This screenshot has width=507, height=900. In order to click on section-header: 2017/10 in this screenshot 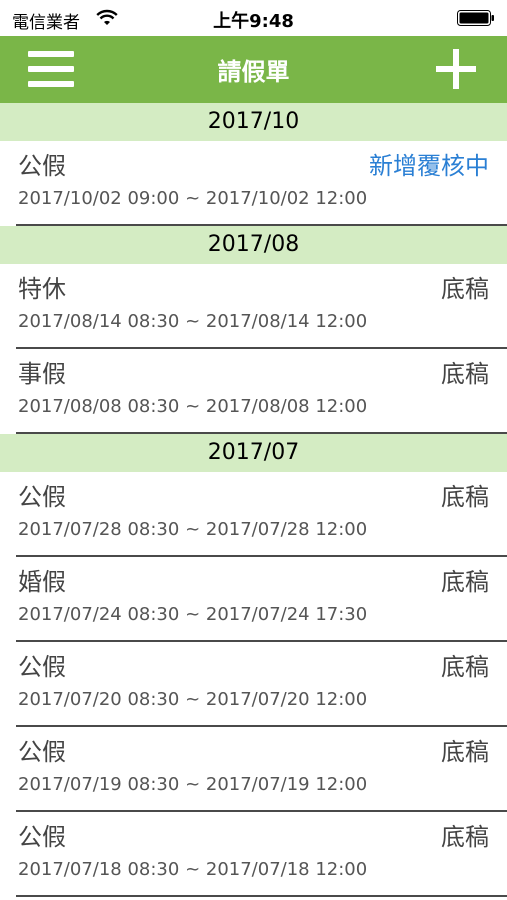, I will do `click(253, 122)`.